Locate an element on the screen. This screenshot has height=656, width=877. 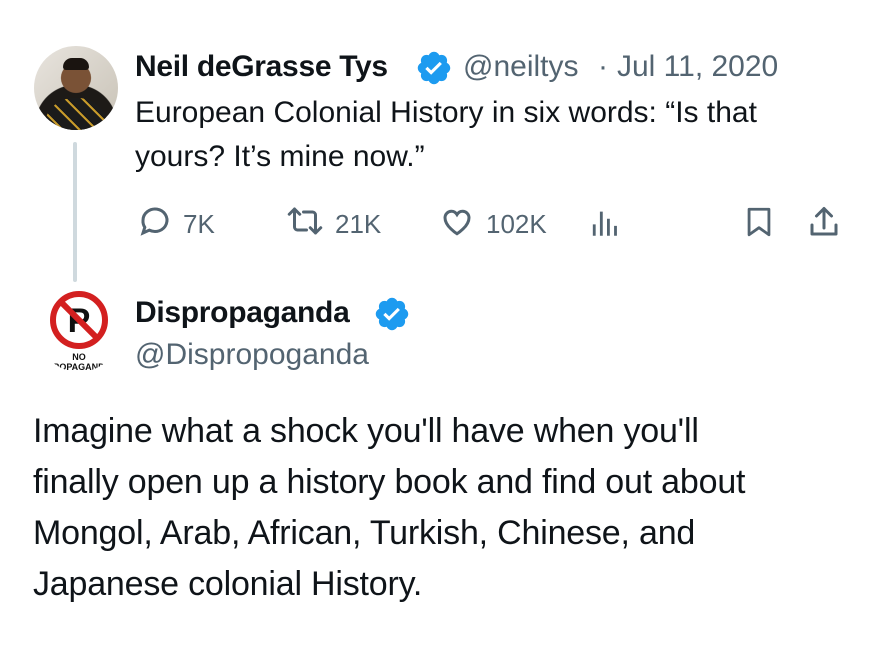
reply-button: 7K is located at coordinates (176, 224).